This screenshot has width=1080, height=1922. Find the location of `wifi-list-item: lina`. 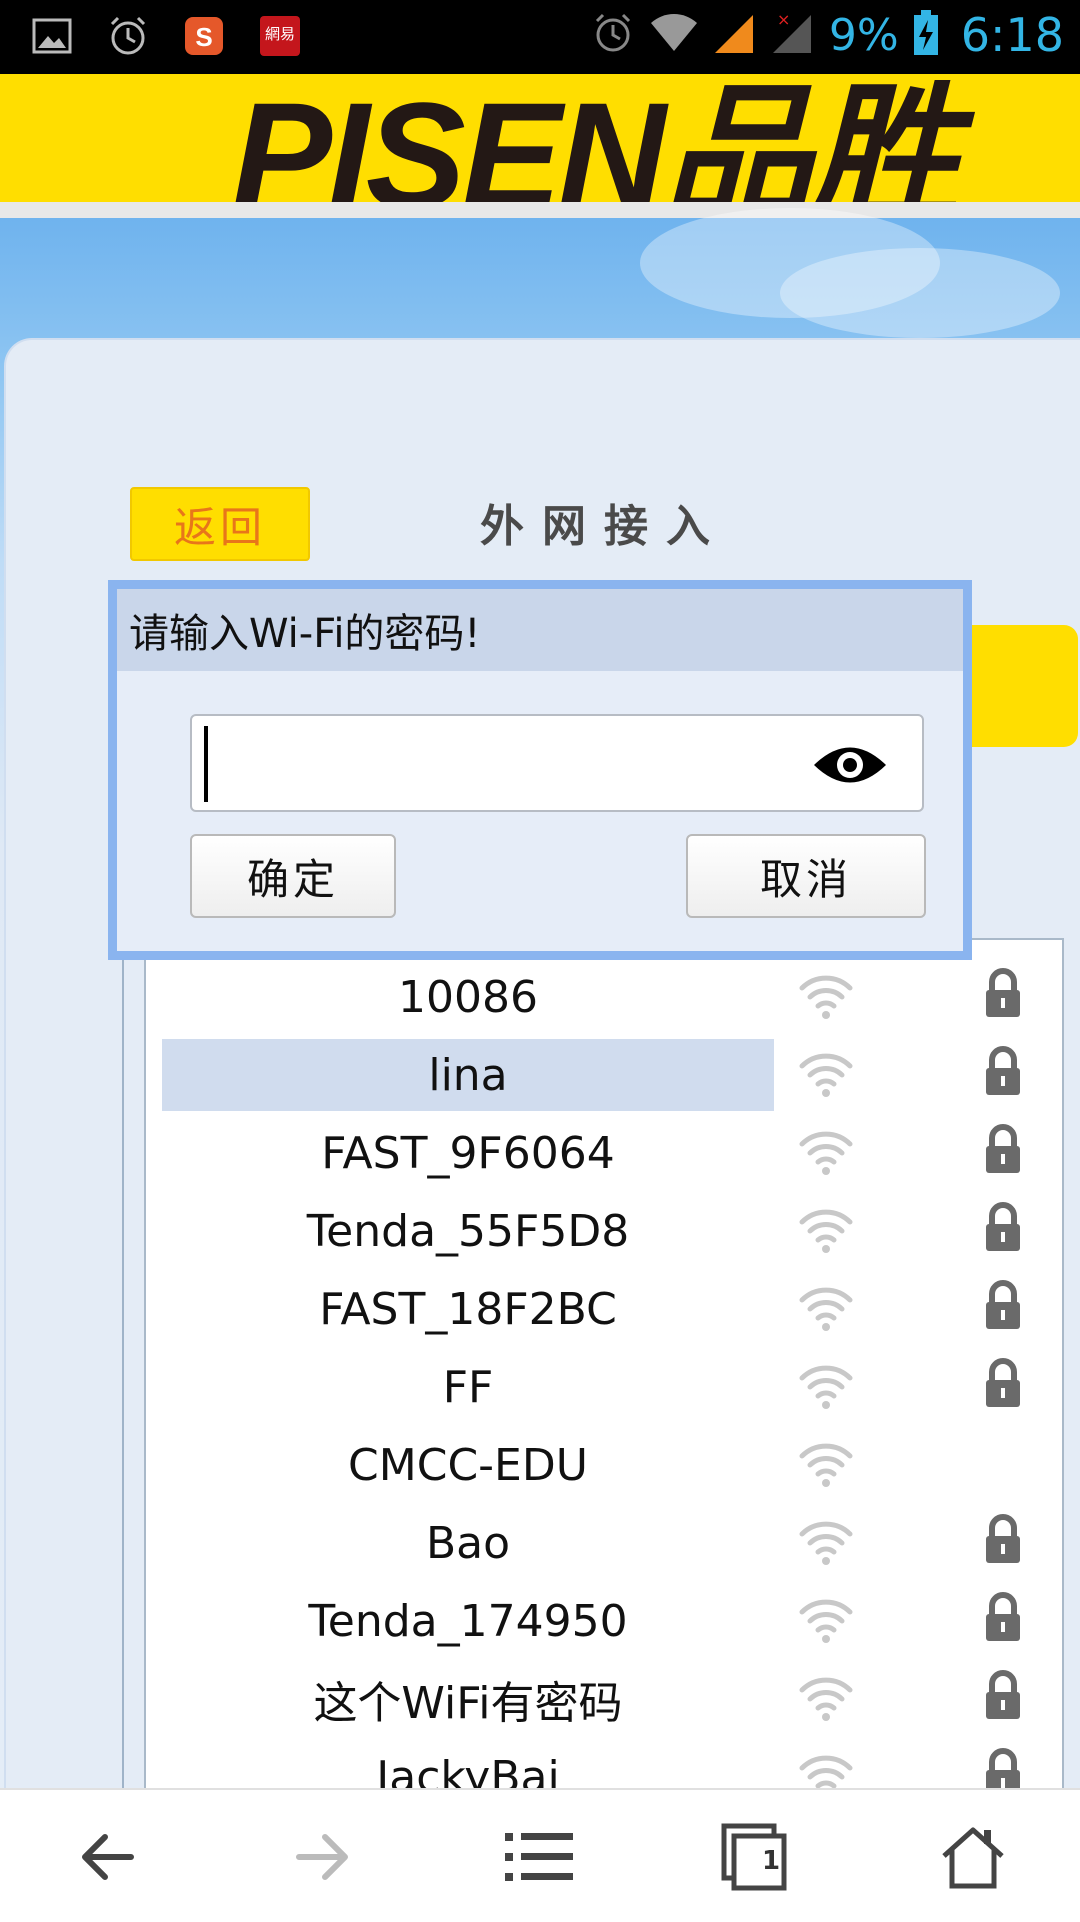

wifi-list-item: lina is located at coordinates (604, 1075).